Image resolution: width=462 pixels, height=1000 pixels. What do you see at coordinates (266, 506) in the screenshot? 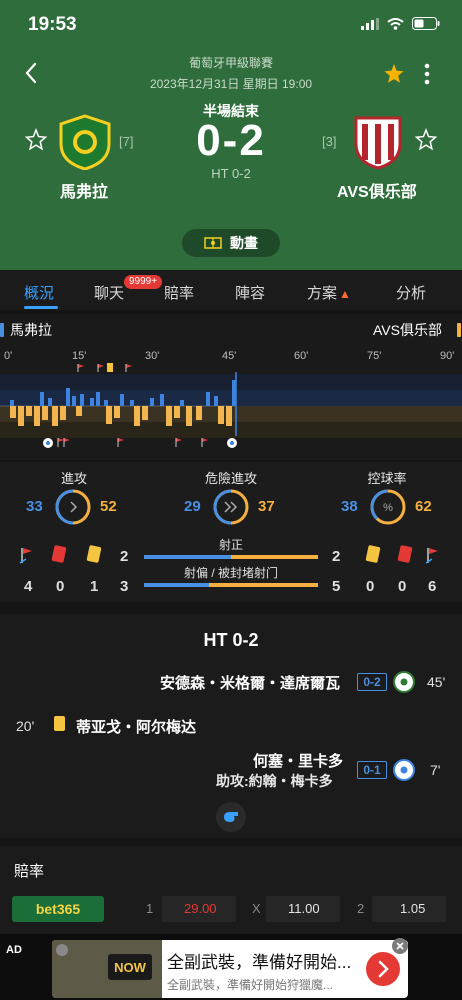
I see `stat-dangerous-away: 37` at bounding box center [266, 506].